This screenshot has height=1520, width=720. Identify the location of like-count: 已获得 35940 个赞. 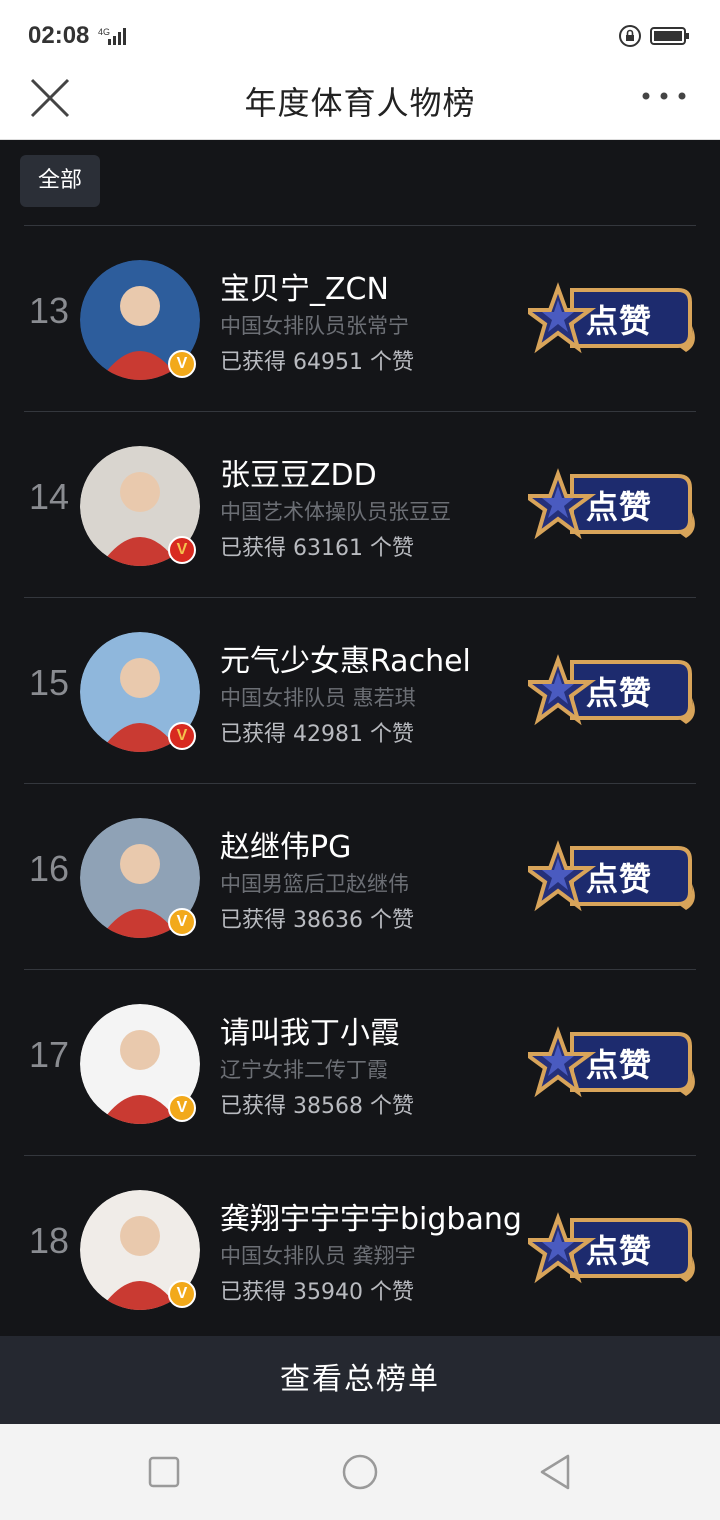
(317, 1292).